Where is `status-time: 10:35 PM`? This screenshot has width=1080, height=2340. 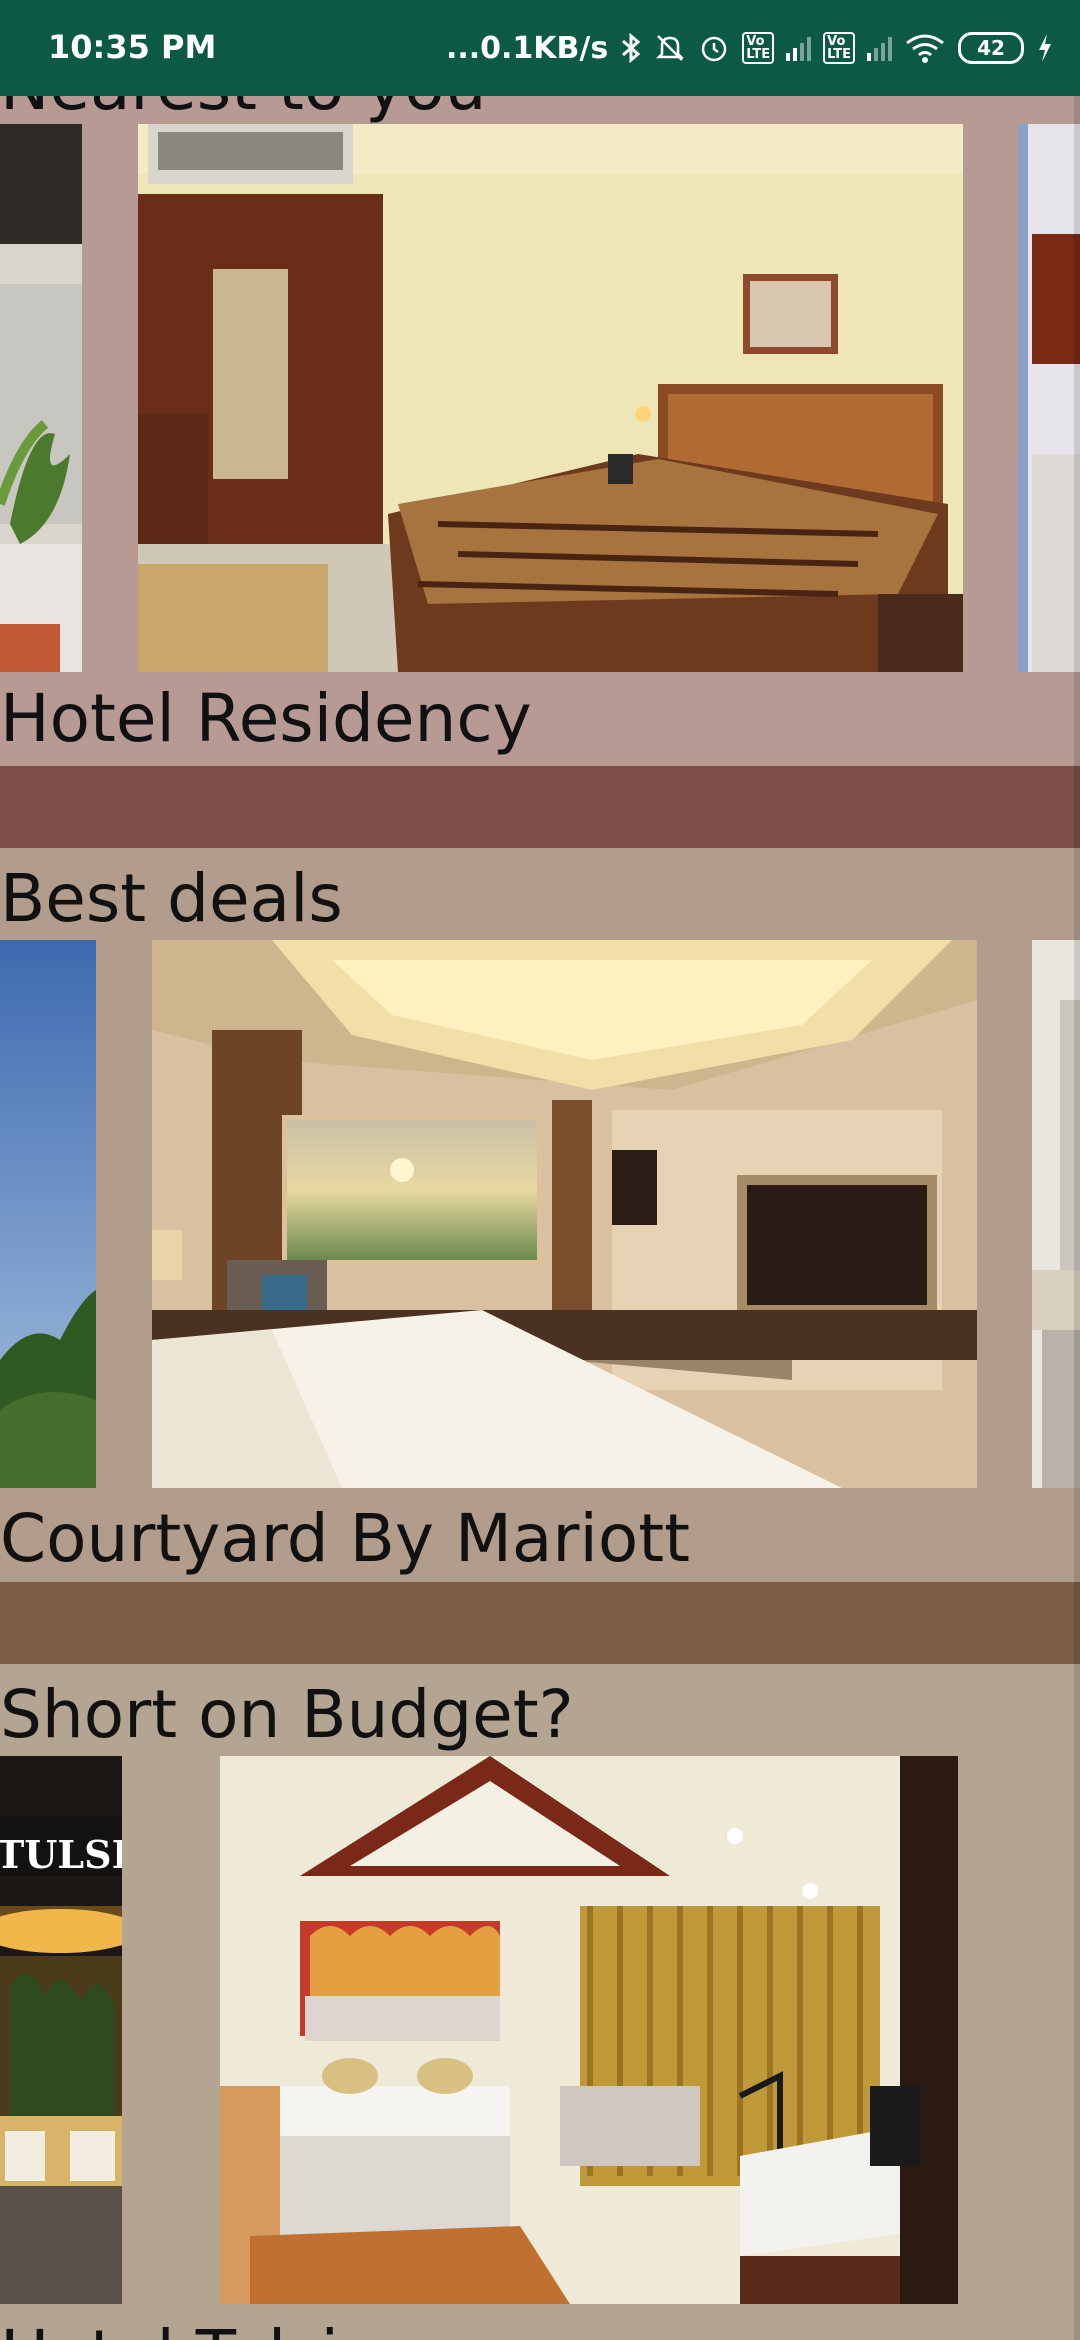
status-time: 10:35 PM is located at coordinates (132, 47).